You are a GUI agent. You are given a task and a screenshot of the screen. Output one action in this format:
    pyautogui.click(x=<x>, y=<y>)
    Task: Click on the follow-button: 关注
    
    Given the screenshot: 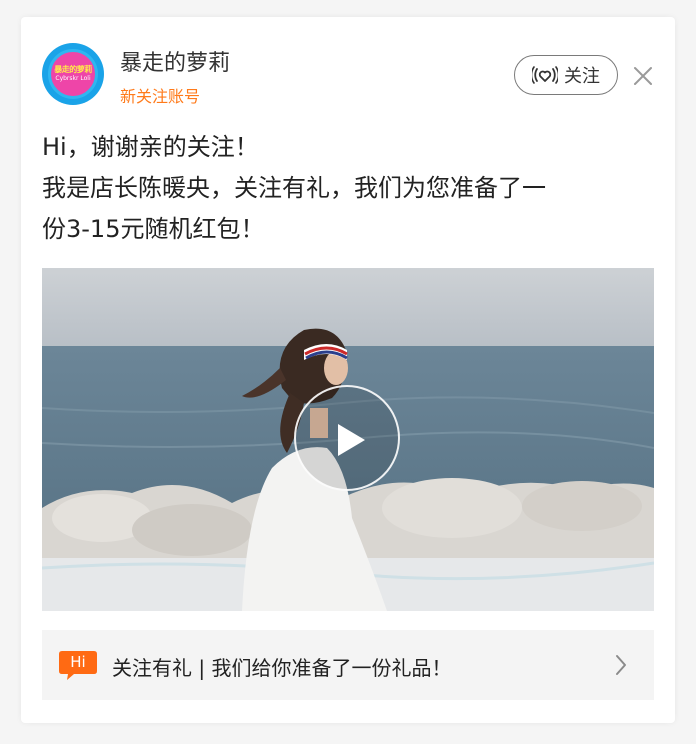 What is the action you would take?
    pyautogui.click(x=566, y=75)
    